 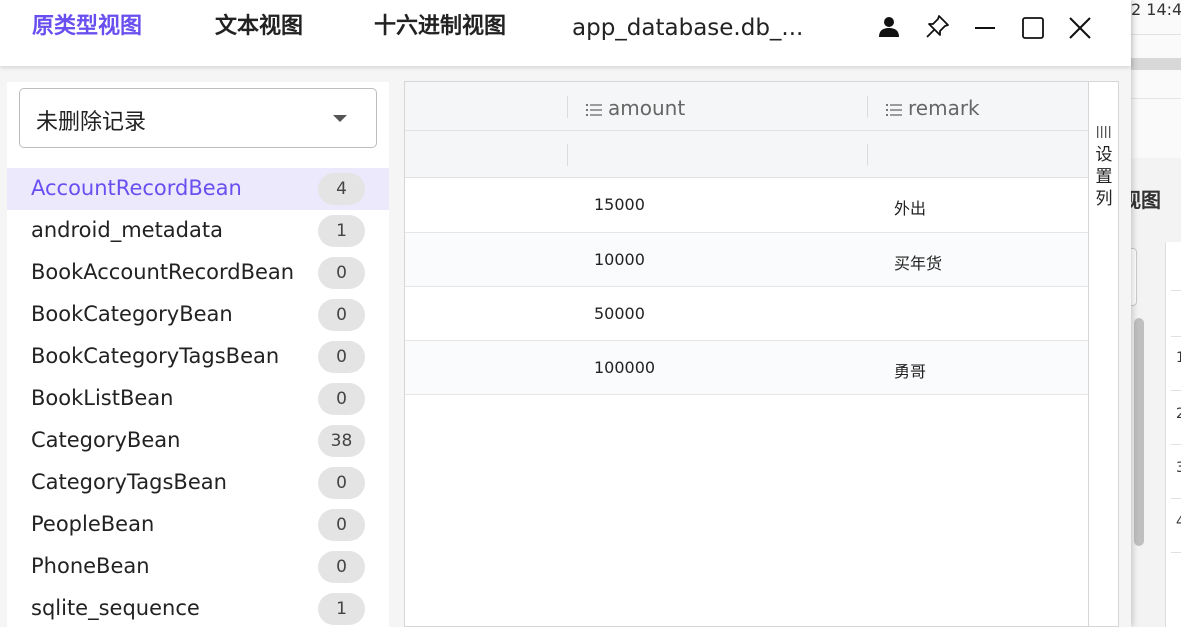 What do you see at coordinates (341, 441) in the screenshot?
I see `record-count-badge: 38` at bounding box center [341, 441].